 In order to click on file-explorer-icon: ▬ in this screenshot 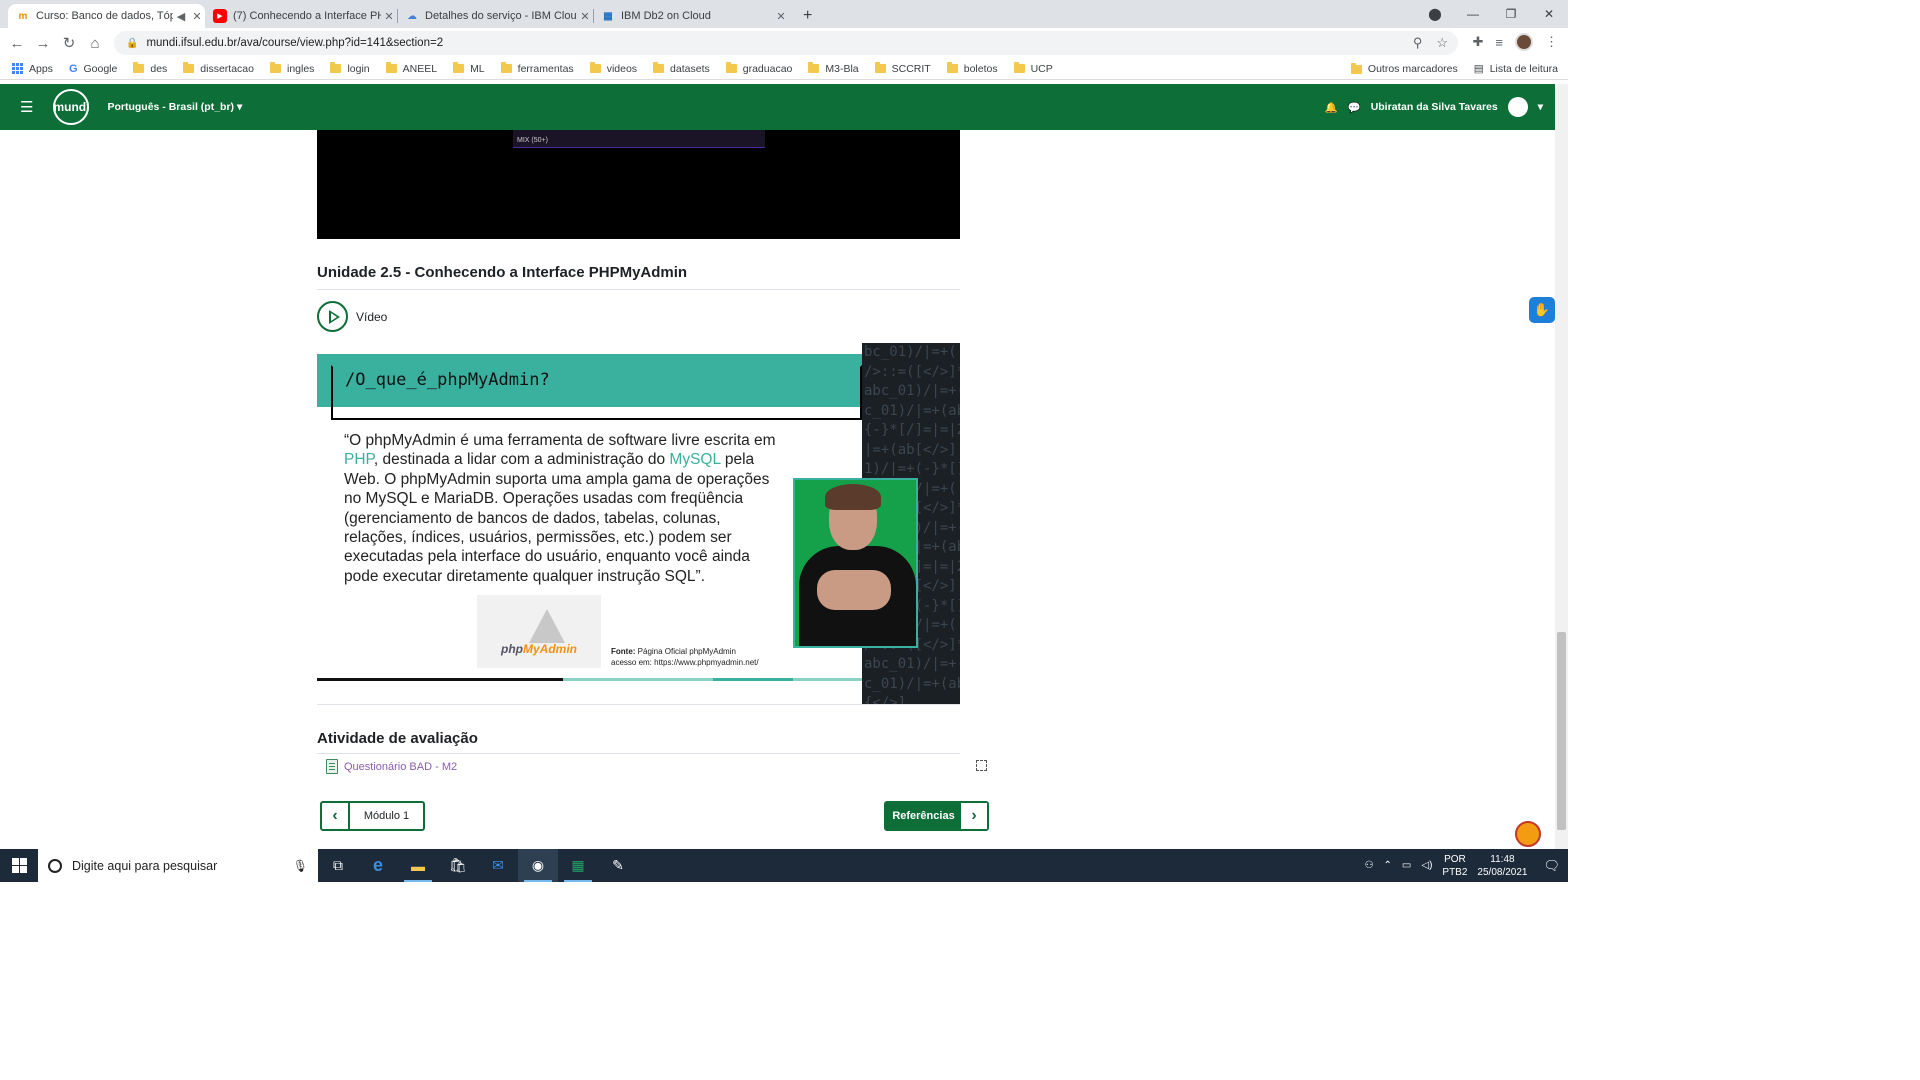, I will do `click(418, 865)`.